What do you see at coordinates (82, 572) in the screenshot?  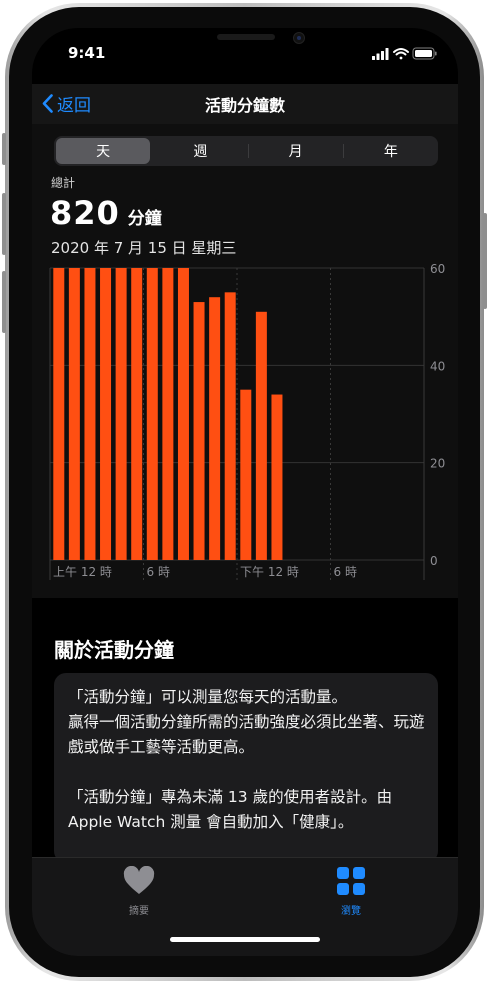 I see `x-tick-label: 上午 12 時` at bounding box center [82, 572].